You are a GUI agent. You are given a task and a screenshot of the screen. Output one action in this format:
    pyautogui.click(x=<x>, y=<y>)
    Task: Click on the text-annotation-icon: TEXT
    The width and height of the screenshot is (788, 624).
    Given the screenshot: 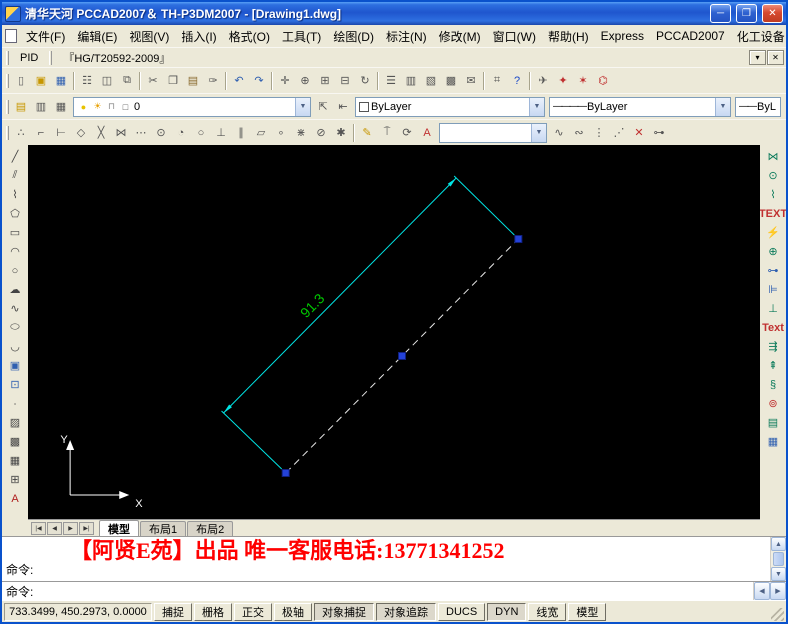 What is the action you would take?
    pyautogui.click(x=773, y=213)
    